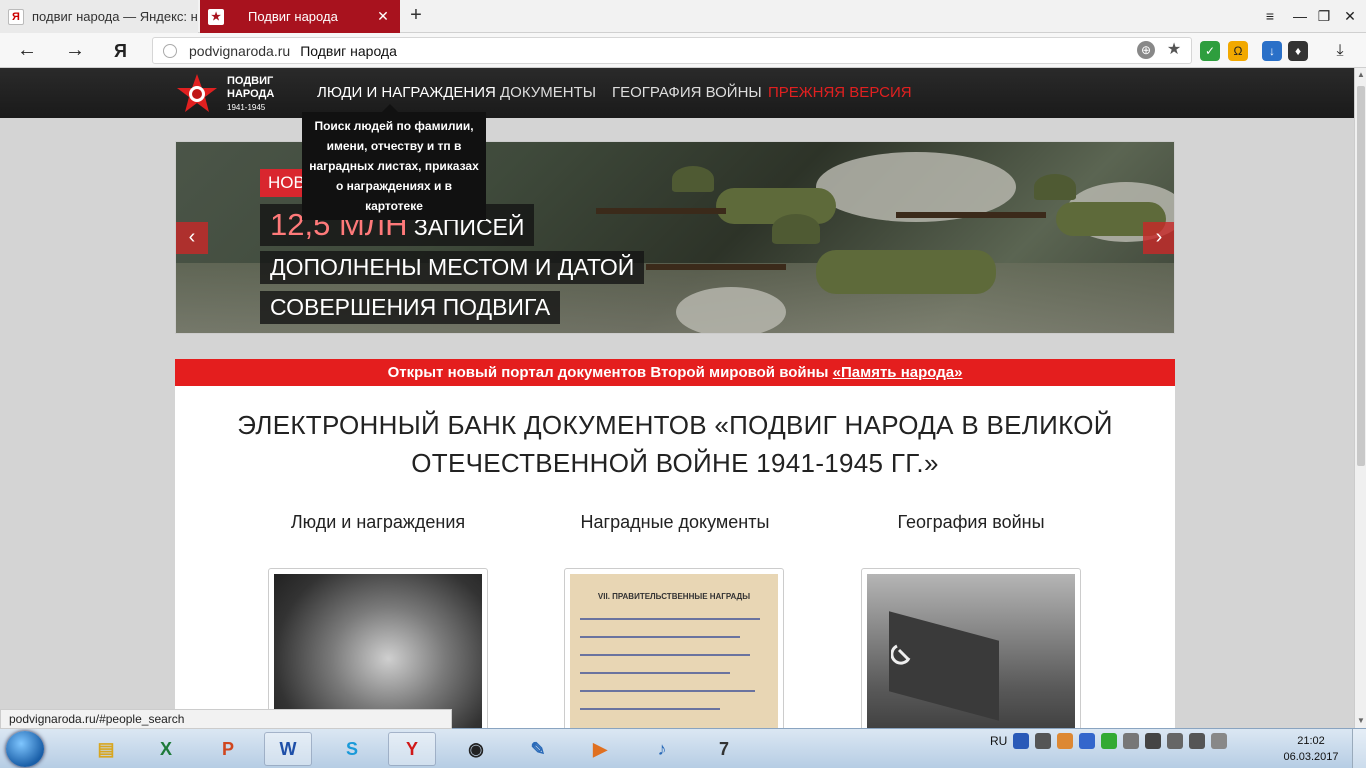 Image resolution: width=1366 pixels, height=768 pixels. I want to click on close-tab-icon: ✕, so click(383, 16).